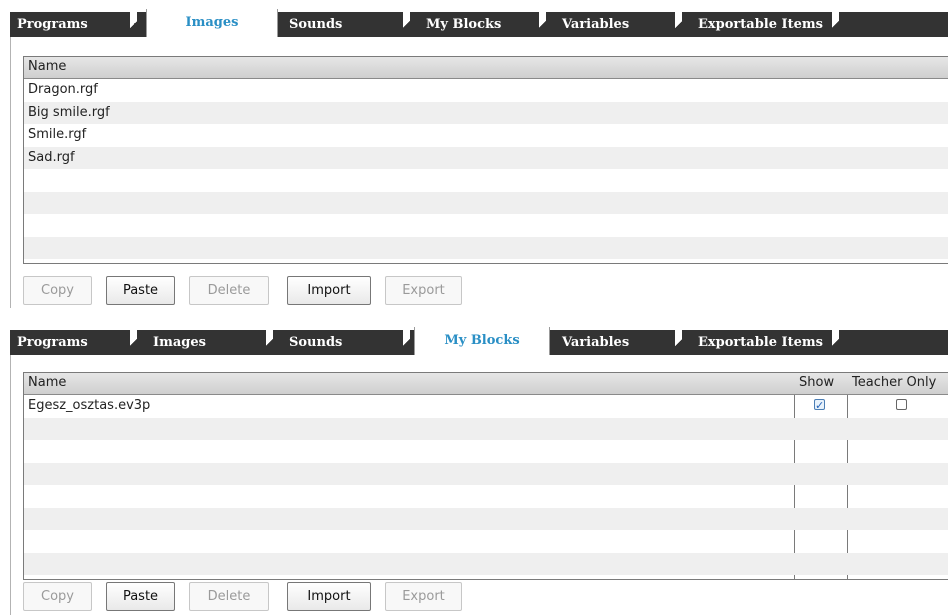 The width and height of the screenshot is (948, 615). I want to click on table-row: Big smile.rgf, so click(486, 112).